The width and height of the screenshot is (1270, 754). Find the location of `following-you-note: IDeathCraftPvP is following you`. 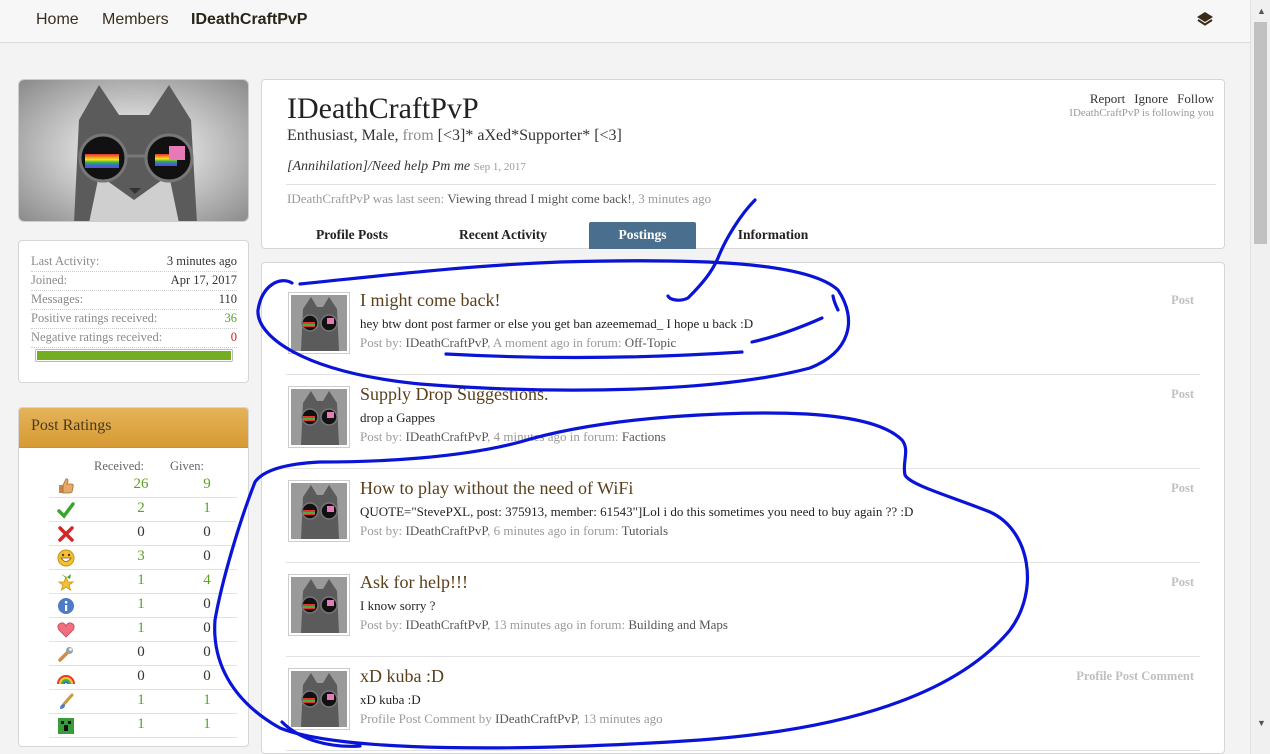

following-you-note: IDeathCraftPvP is following you is located at coordinates (1141, 113).